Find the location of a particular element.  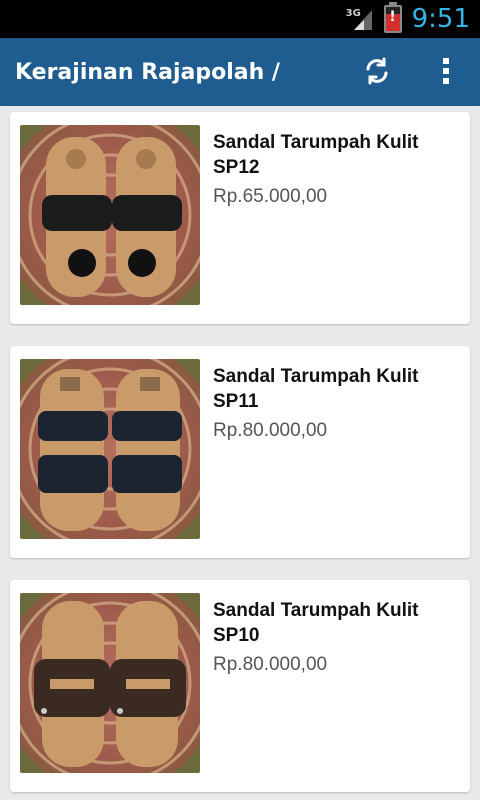

status-bar: 3G ! 9:51 is located at coordinates (240, 19).